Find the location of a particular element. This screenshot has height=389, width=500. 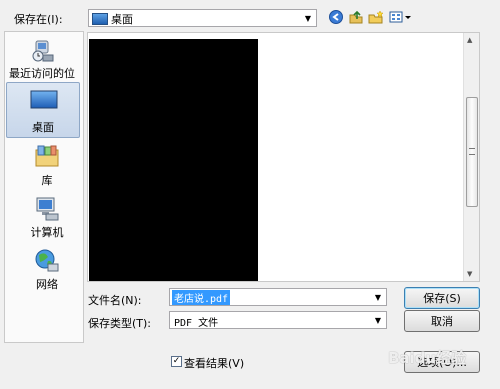

place-desktop: 桌面 is located at coordinates (43, 110).